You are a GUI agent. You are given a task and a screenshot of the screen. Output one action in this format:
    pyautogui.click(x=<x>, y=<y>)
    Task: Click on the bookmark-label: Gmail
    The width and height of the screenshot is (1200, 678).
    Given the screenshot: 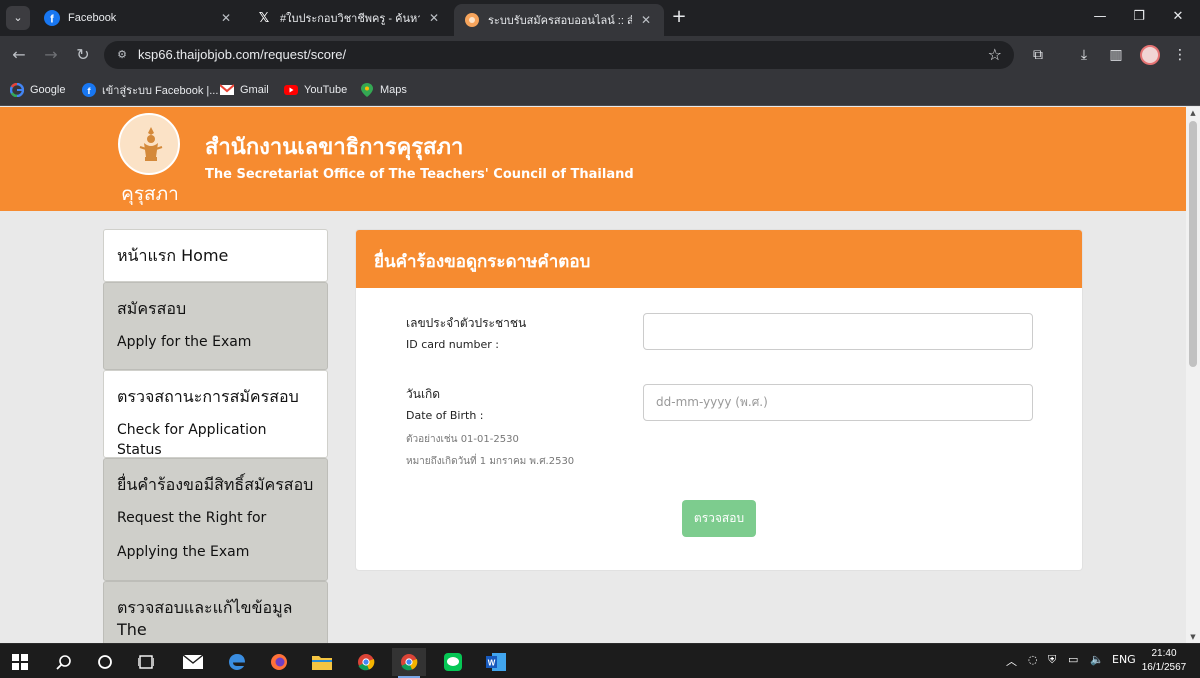 What is the action you would take?
    pyautogui.click(x=254, y=90)
    